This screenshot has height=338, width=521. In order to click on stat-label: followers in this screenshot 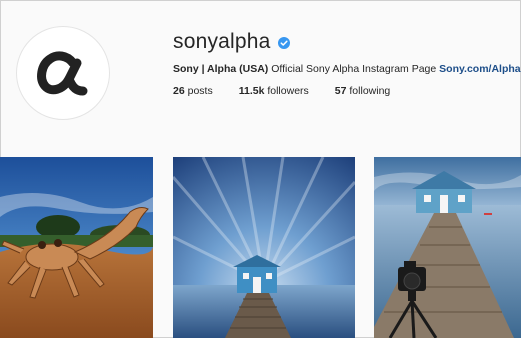, I will do `click(288, 91)`.